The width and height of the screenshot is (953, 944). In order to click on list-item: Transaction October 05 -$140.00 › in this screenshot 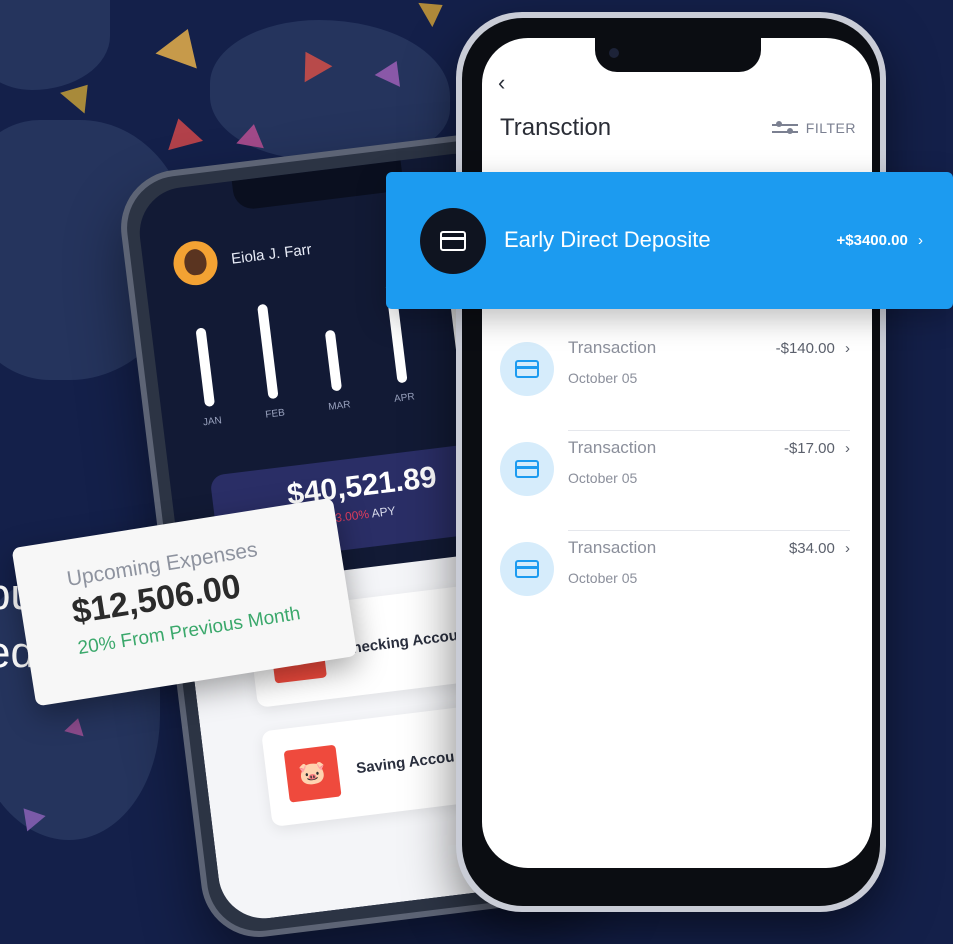, I will do `click(675, 388)`.